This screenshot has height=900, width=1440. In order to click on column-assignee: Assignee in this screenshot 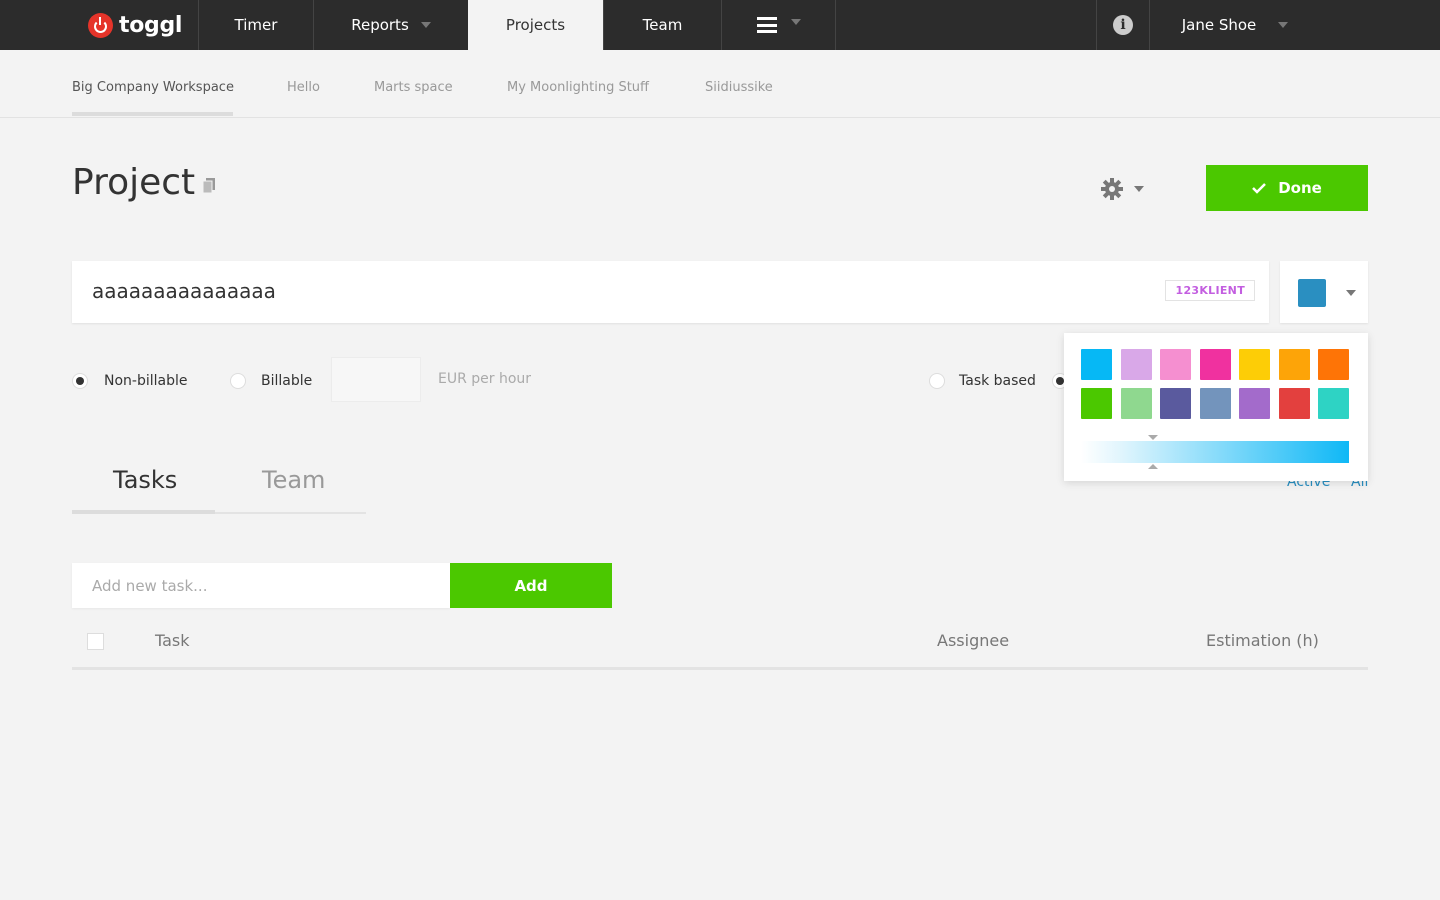, I will do `click(973, 640)`.